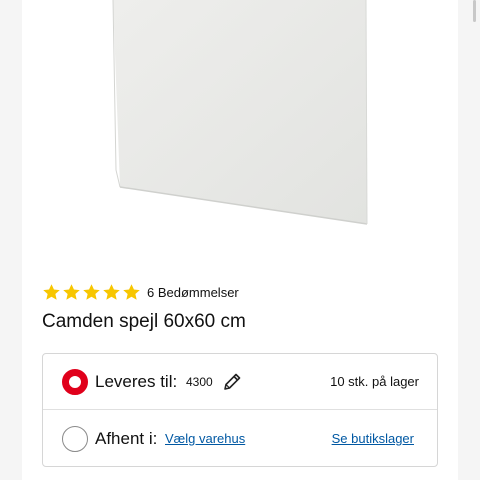 The height and width of the screenshot is (480, 480). I want to click on rating-row: 6 Bedømmelser, so click(140, 292).